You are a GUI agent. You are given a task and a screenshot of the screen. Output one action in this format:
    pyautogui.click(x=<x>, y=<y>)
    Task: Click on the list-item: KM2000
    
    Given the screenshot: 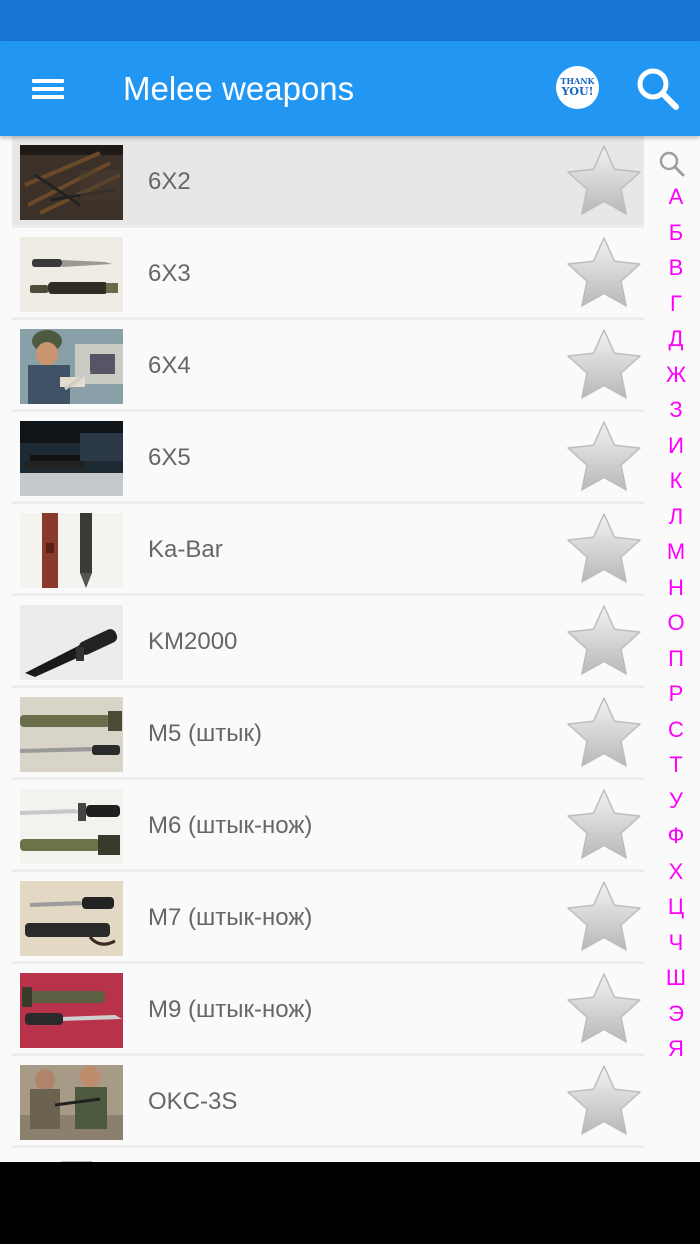 What is the action you would take?
    pyautogui.click(x=328, y=642)
    